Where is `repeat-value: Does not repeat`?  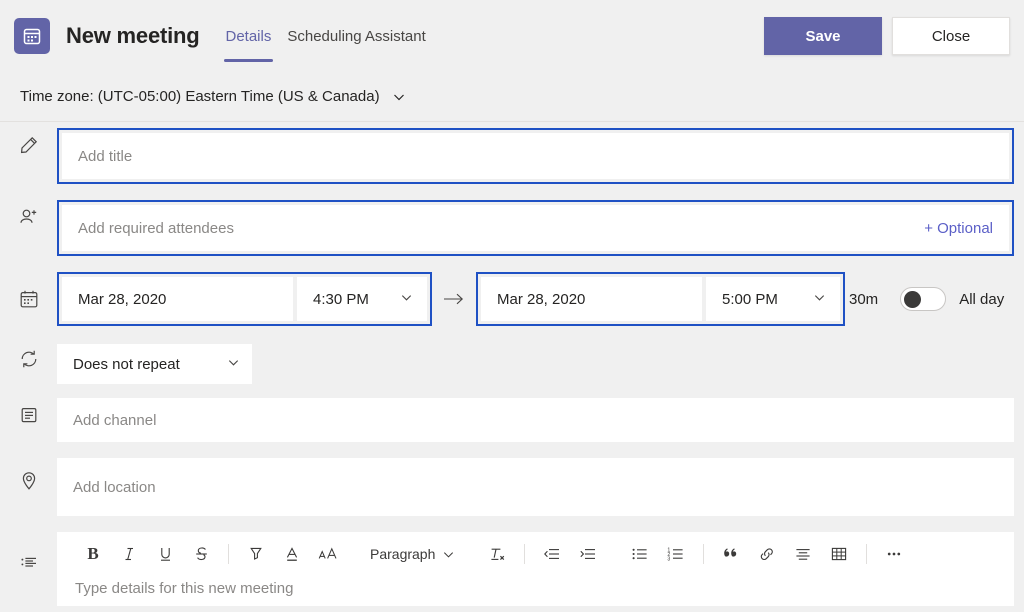 repeat-value: Does not repeat is located at coordinates (126, 364).